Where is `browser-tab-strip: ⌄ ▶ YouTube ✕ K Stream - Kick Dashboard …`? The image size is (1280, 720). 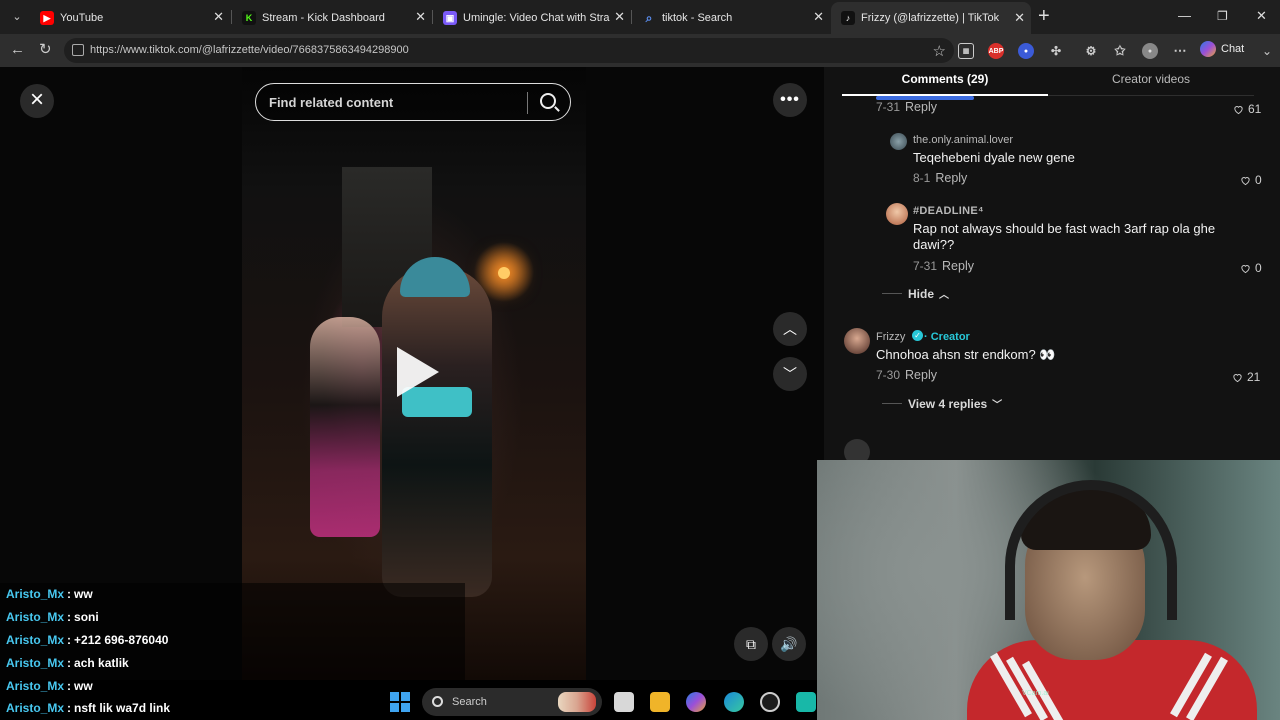 browser-tab-strip: ⌄ ▶ YouTube ✕ K Stream - Kick Dashboard … is located at coordinates (640, 17).